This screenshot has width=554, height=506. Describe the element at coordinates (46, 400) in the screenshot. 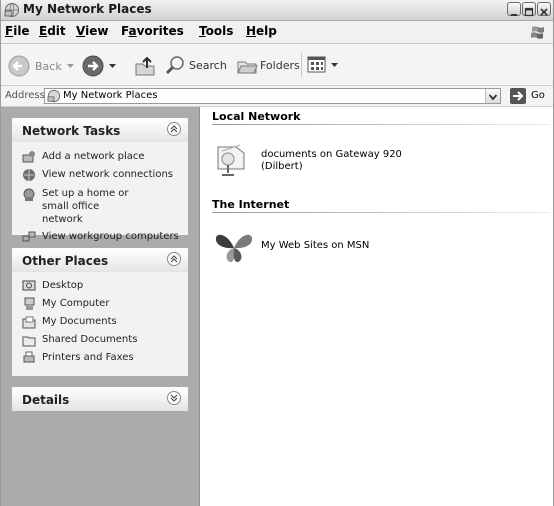

I see `details-title: Details` at that location.